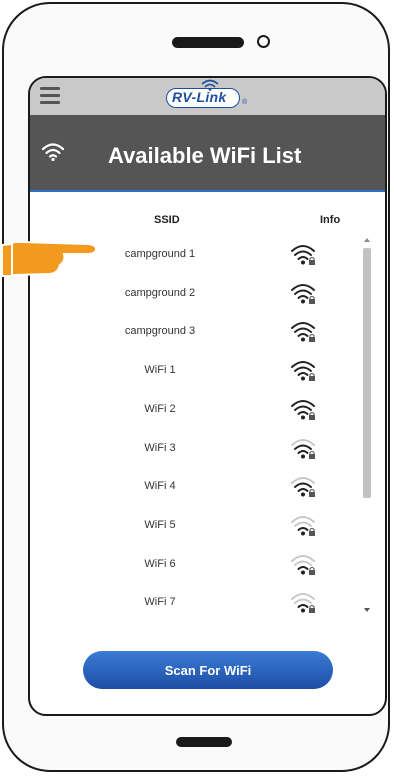 This screenshot has width=394, height=776. What do you see at coordinates (160, 408) in the screenshot?
I see `wifi-ssid-label: WiFi 2` at bounding box center [160, 408].